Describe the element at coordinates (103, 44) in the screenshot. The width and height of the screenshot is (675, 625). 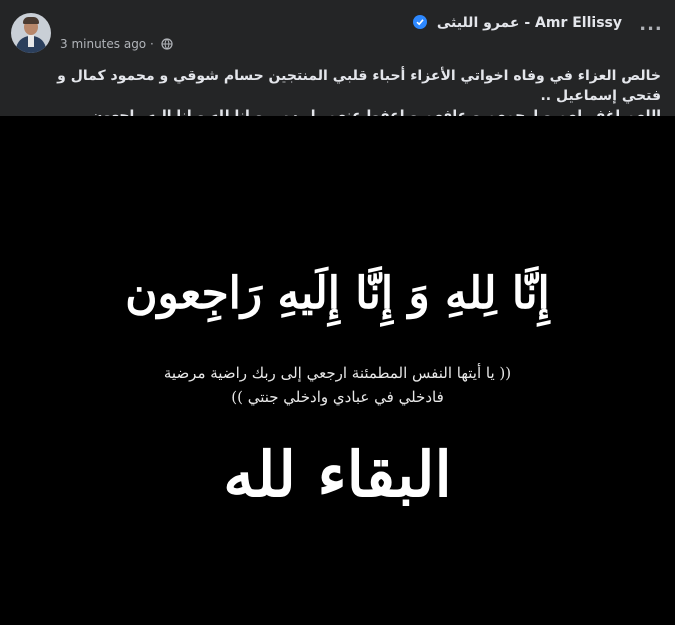
I see `post-timestamp: 3 minutes ago` at that location.